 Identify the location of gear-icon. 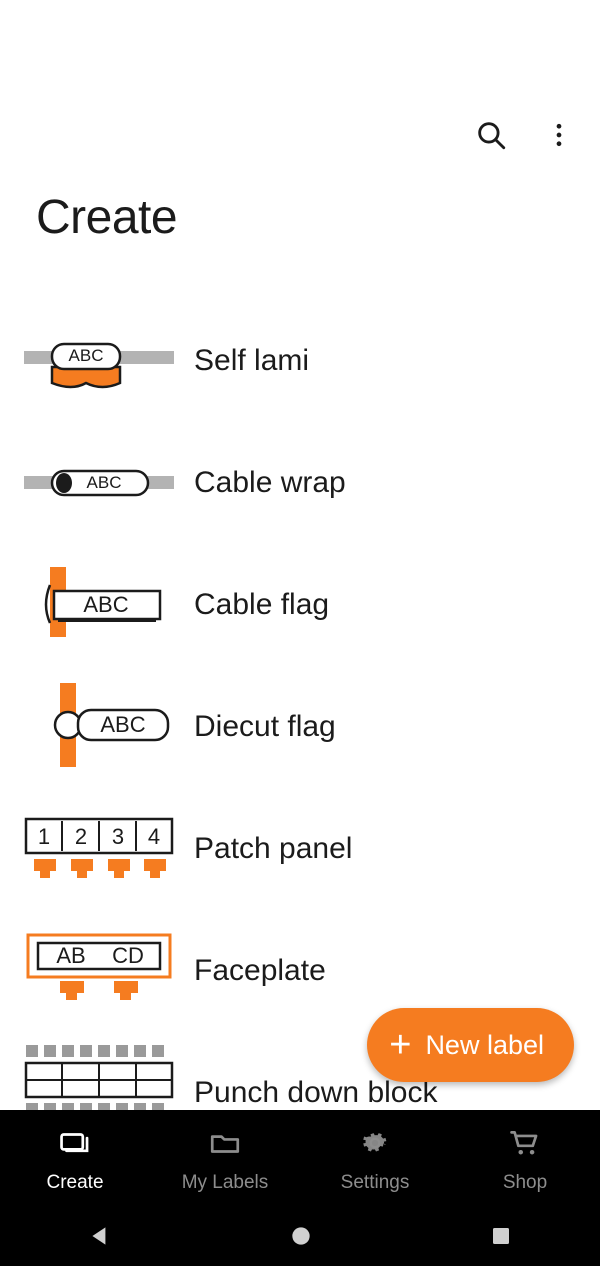
(375, 1145).